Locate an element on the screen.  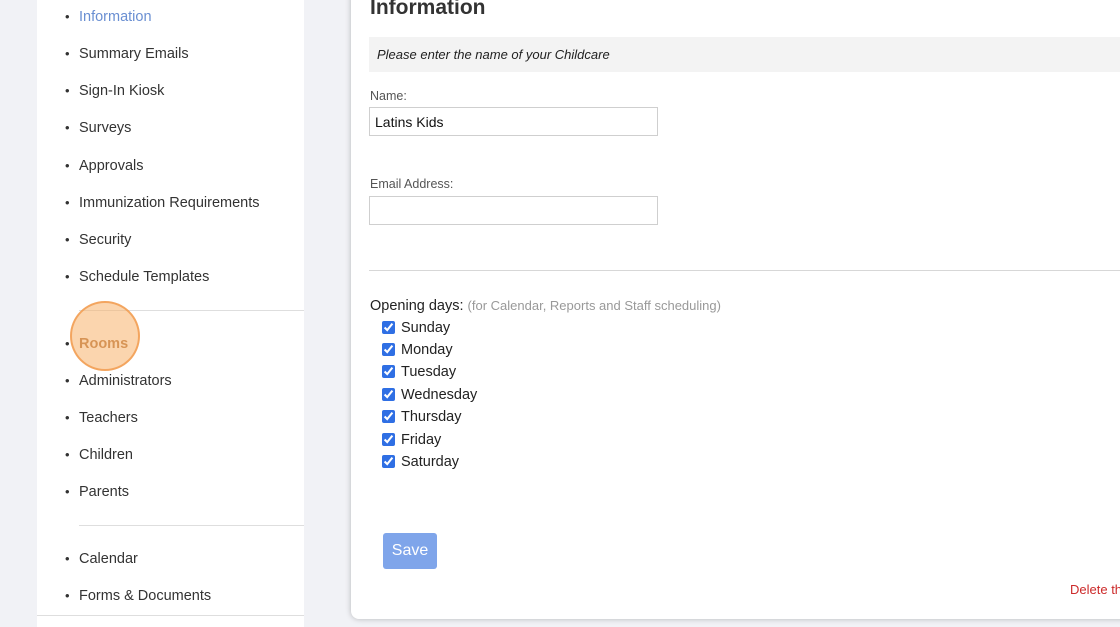
sidebar-item-label: Information is located at coordinates (115, 17).